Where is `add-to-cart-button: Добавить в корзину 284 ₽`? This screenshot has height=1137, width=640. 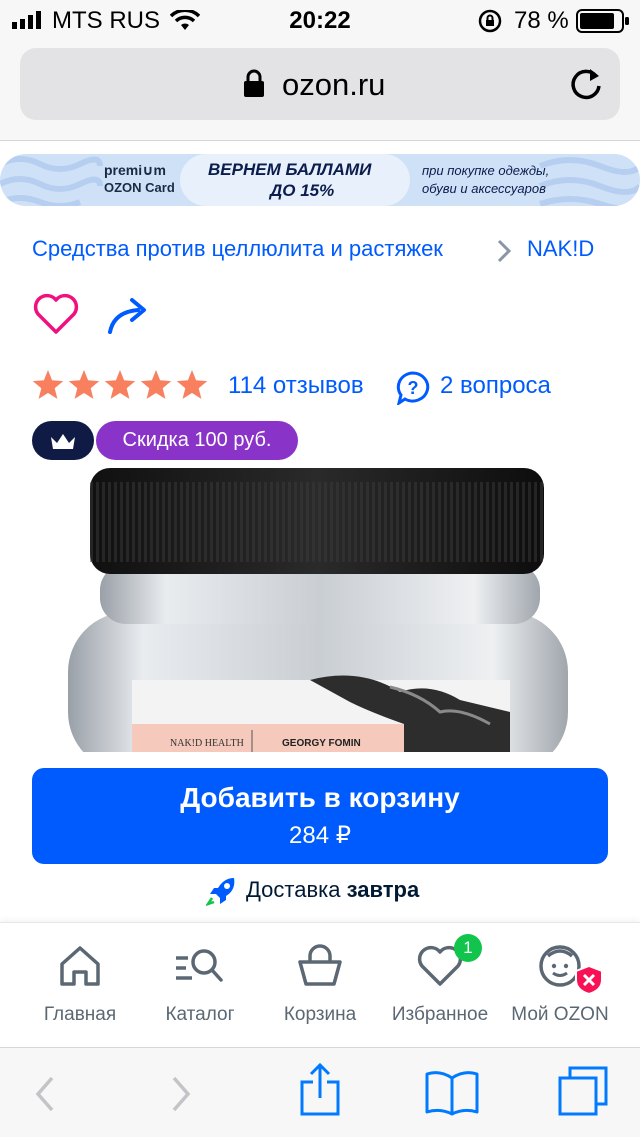 add-to-cart-button: Добавить в корзину 284 ₽ is located at coordinates (320, 816).